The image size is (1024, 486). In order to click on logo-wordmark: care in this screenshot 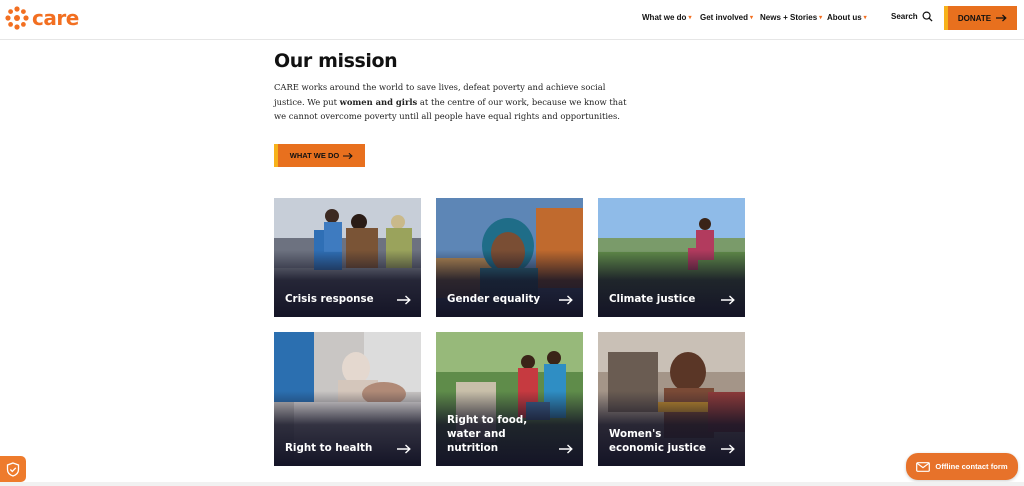, I will do `click(55, 18)`.